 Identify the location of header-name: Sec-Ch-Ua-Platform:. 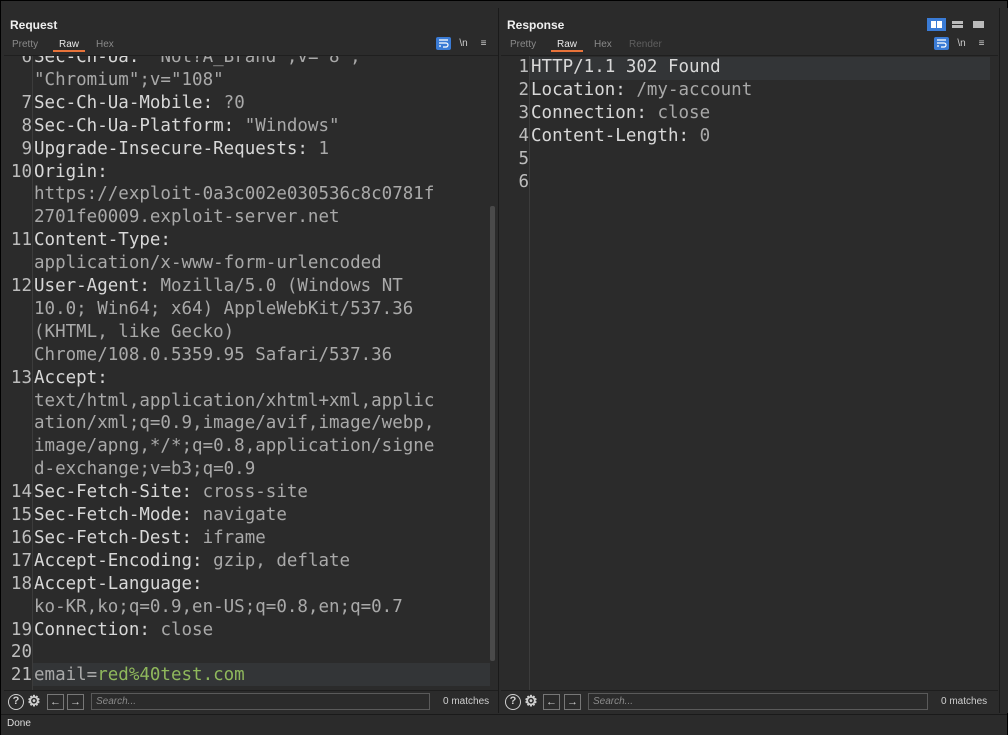
(139, 125).